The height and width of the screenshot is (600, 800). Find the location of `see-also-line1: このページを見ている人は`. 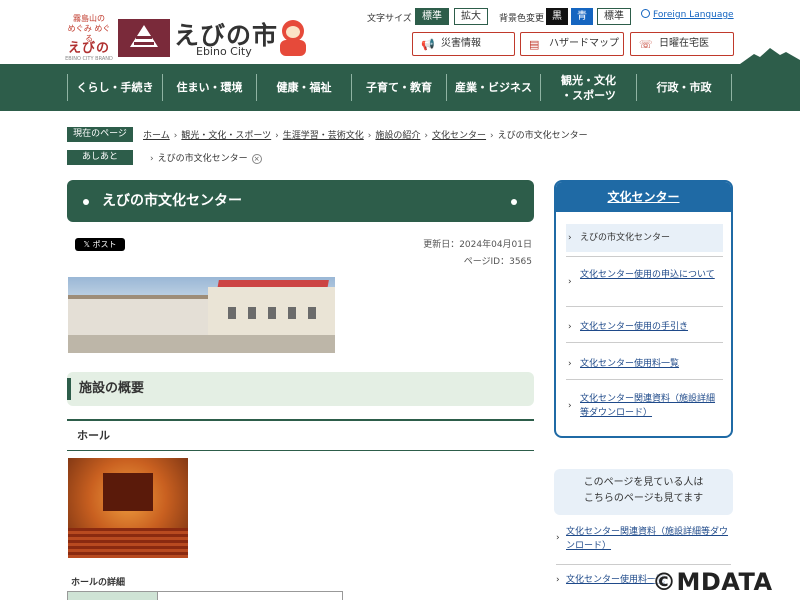

see-also-line1: このページを見ている人は is located at coordinates (643, 482).